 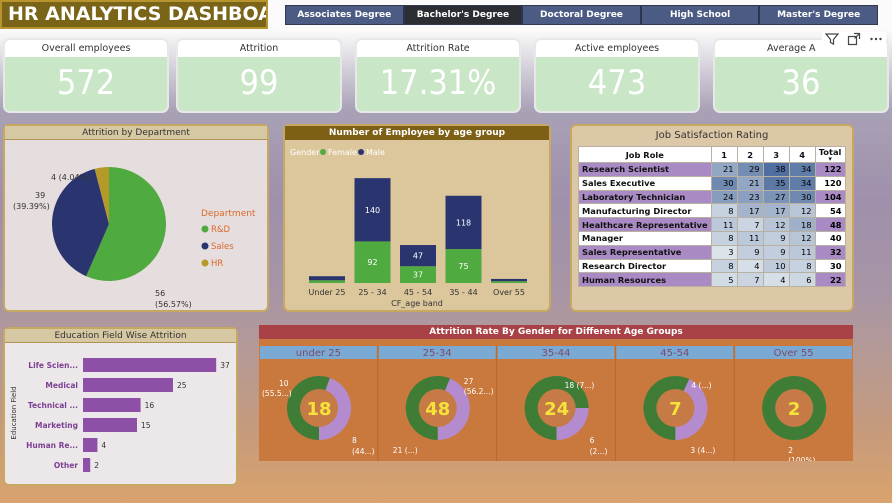 I want to click on table-row: Manager 8 11 9 12 40, so click(x=712, y=238).